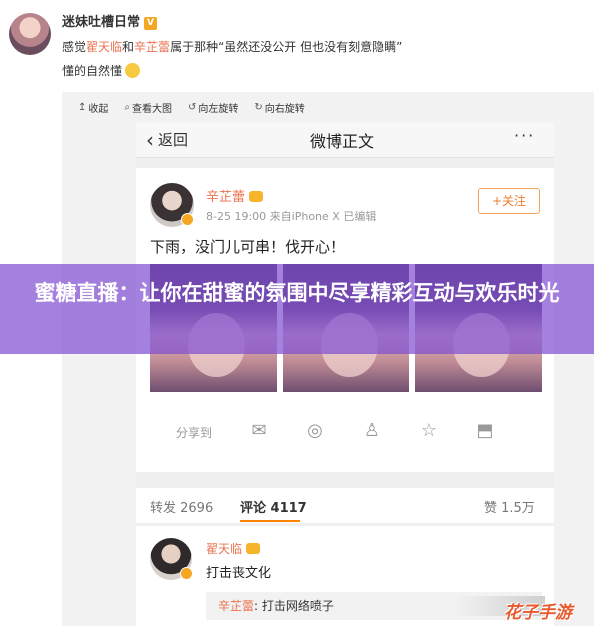  I want to click on tab-like: 赞 1.5万, so click(509, 506).